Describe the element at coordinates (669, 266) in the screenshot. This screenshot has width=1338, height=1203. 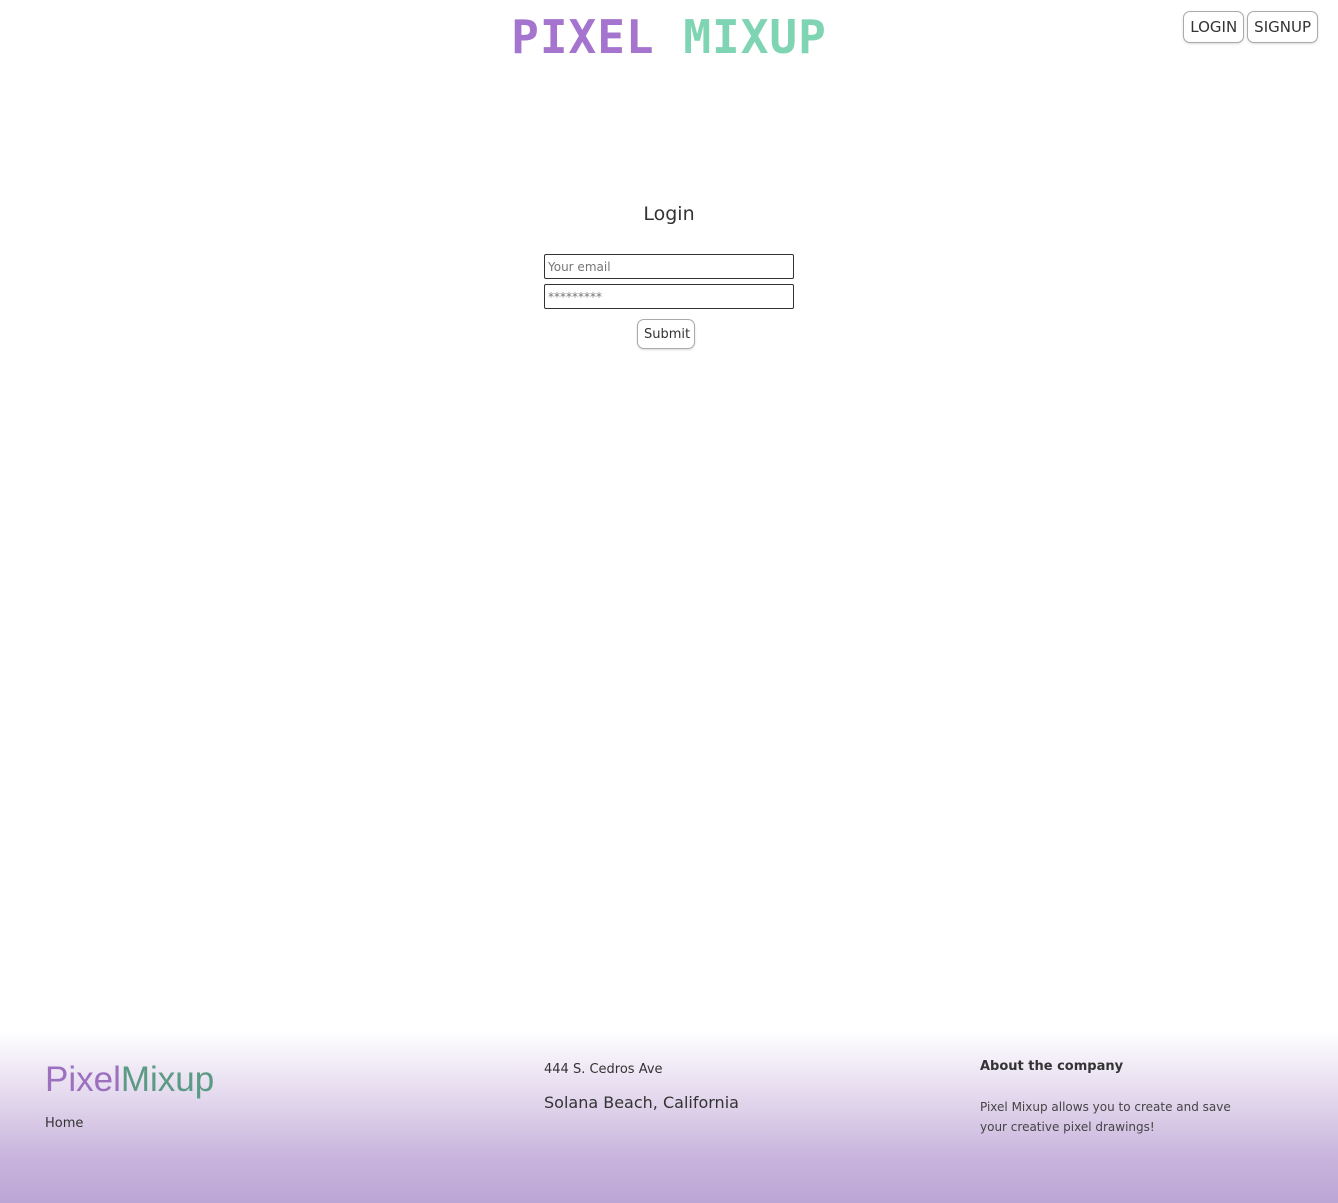
I see `email-input` at that location.